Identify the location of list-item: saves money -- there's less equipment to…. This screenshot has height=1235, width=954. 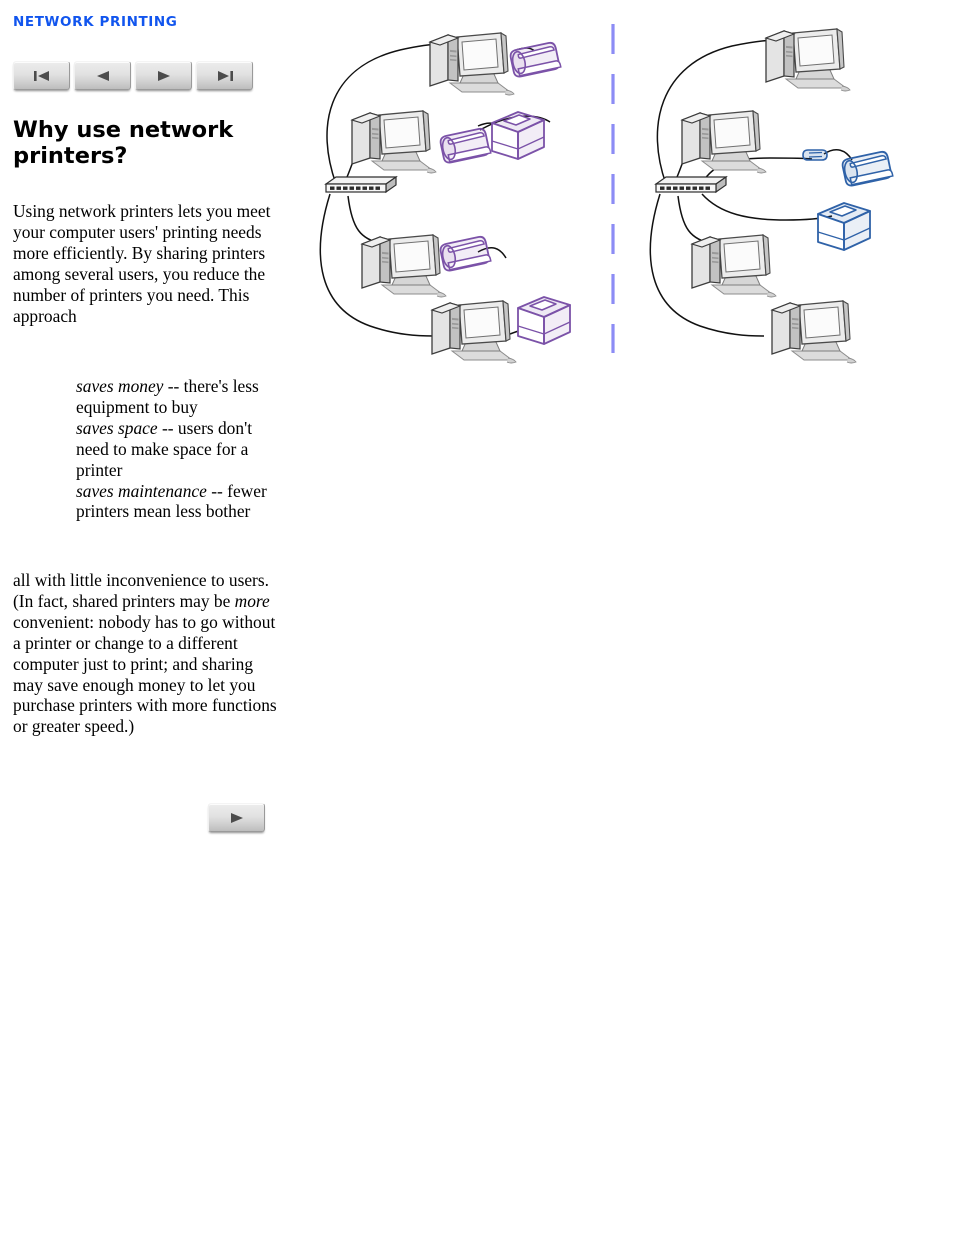
(176, 397).